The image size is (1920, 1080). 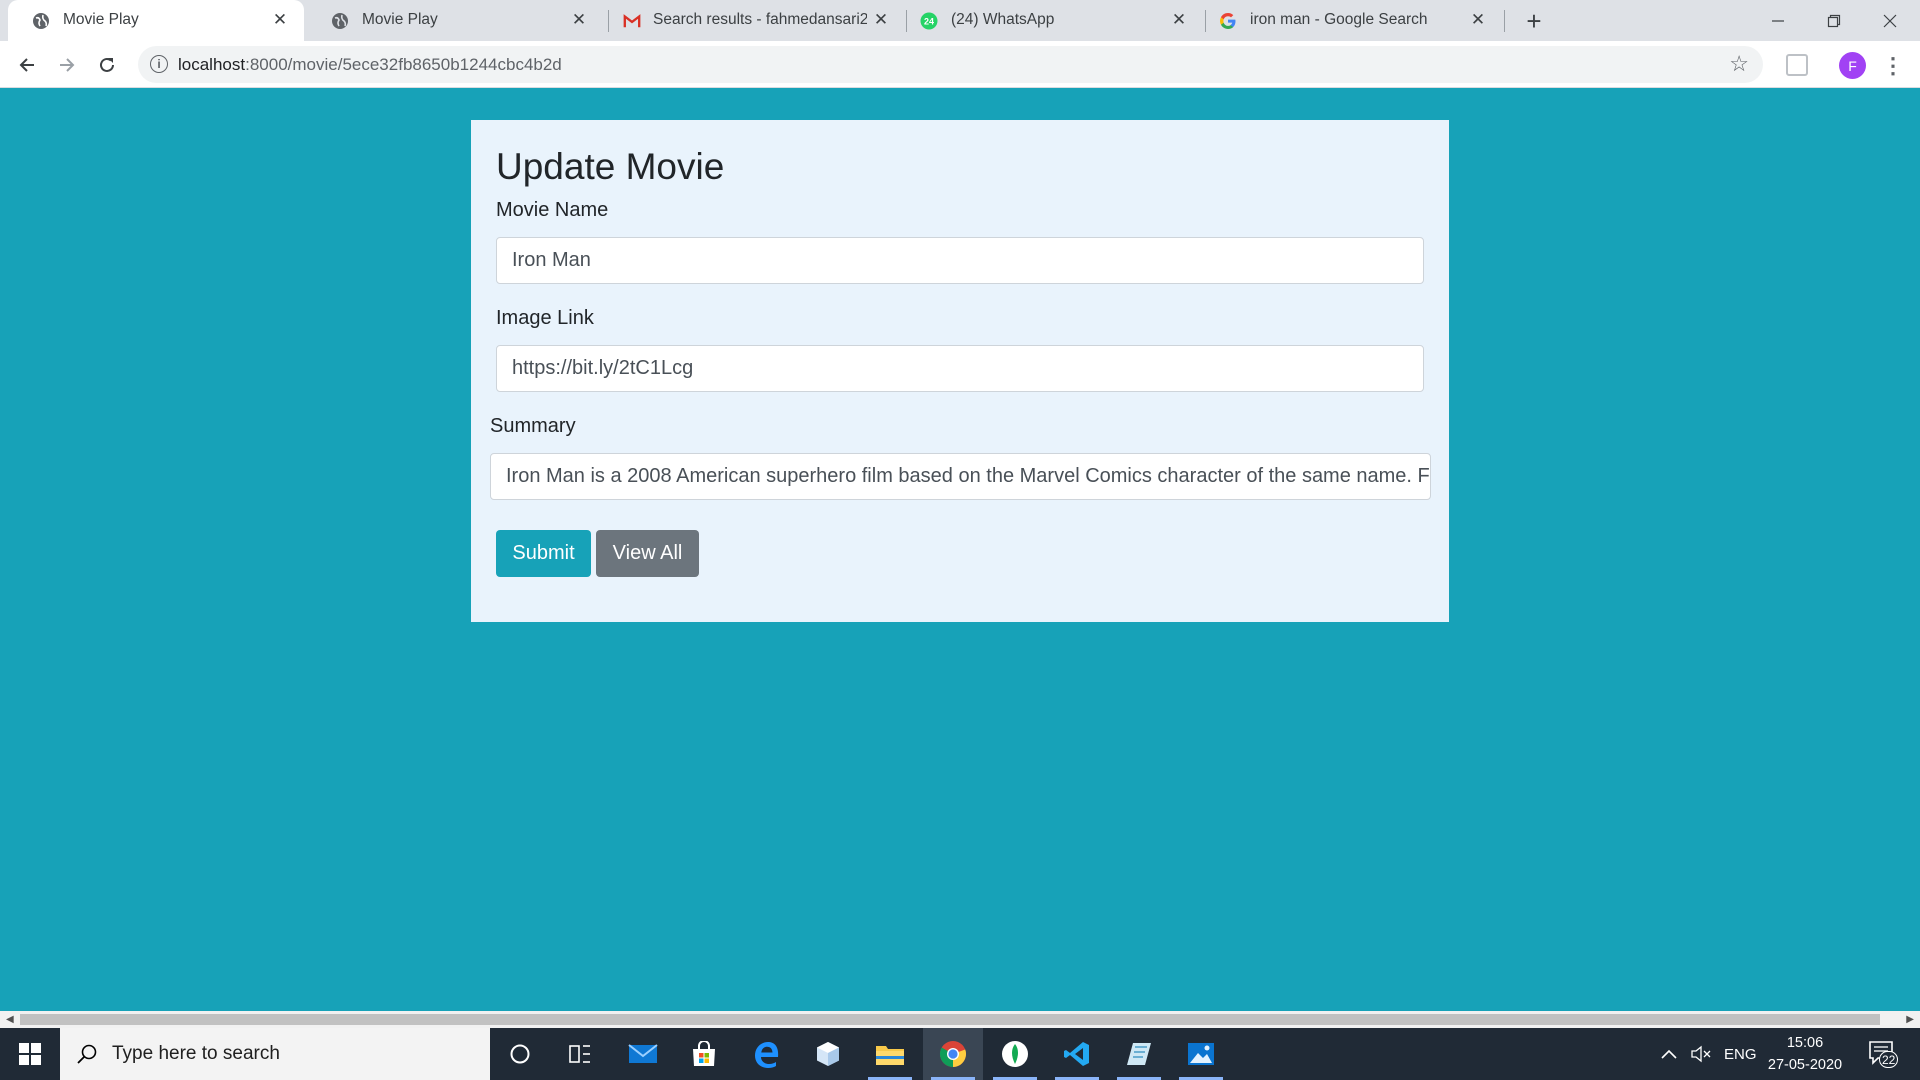 I want to click on minimize-button, so click(x=1778, y=20).